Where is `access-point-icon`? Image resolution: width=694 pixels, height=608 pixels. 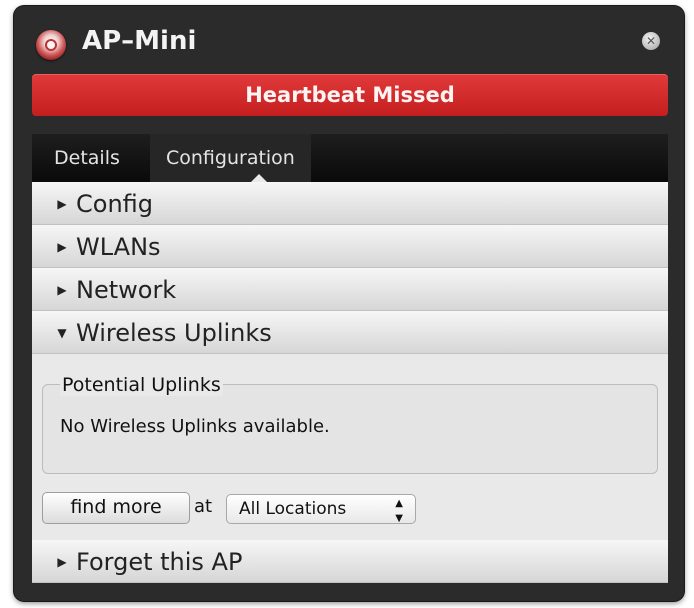 access-point-icon is located at coordinates (51, 45).